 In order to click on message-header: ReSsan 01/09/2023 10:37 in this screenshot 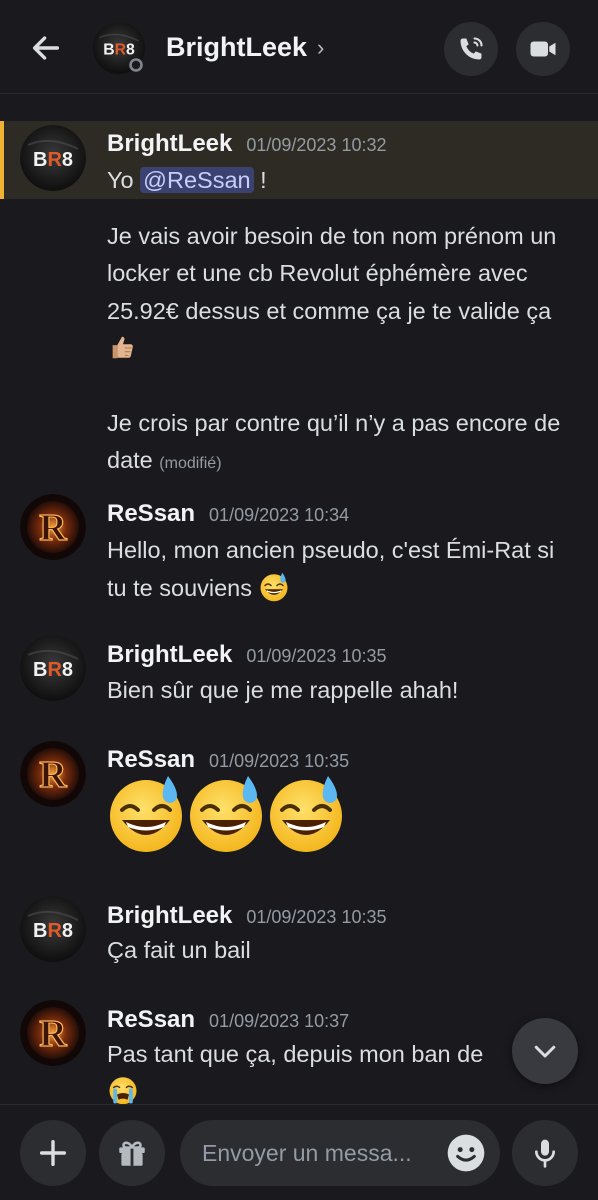, I will do `click(228, 1020)`.